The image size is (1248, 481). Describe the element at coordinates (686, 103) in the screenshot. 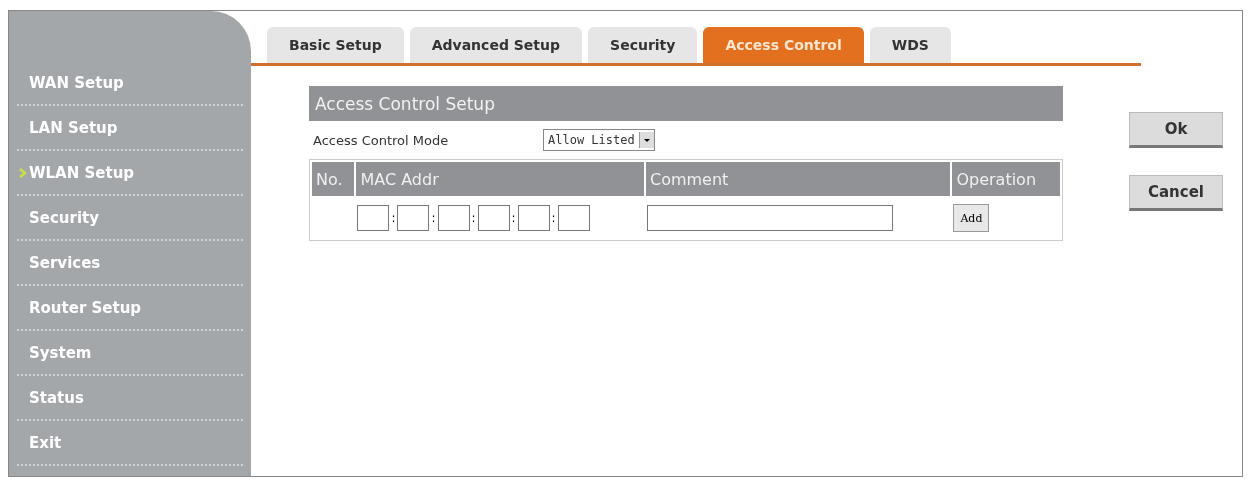

I see `section-title: Access Control Setup` at that location.